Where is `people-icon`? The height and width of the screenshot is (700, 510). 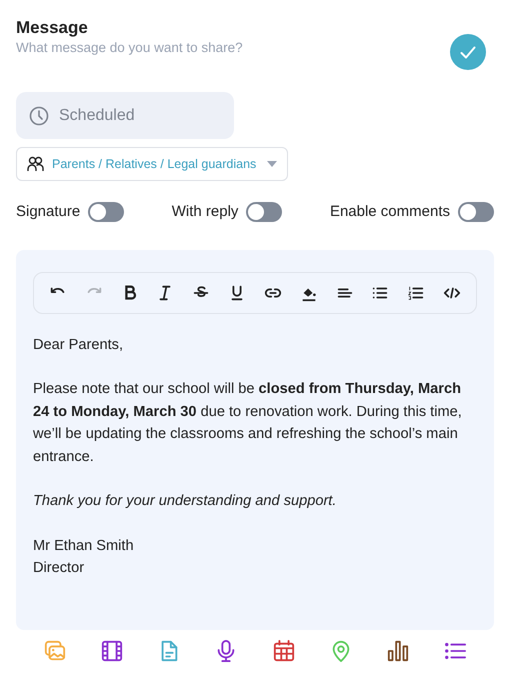 people-icon is located at coordinates (35, 164).